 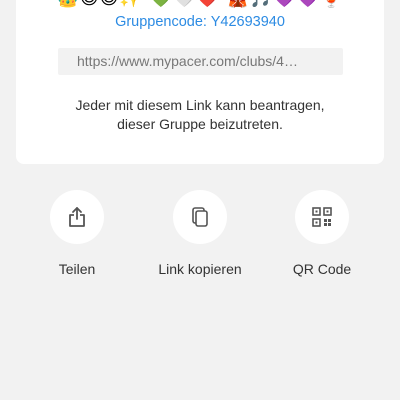 I want to click on group-emoji-strip: 👑😊😊✨ 💚🤍❤️ 🎪🎵💜💜🍹, so click(x=200, y=5).